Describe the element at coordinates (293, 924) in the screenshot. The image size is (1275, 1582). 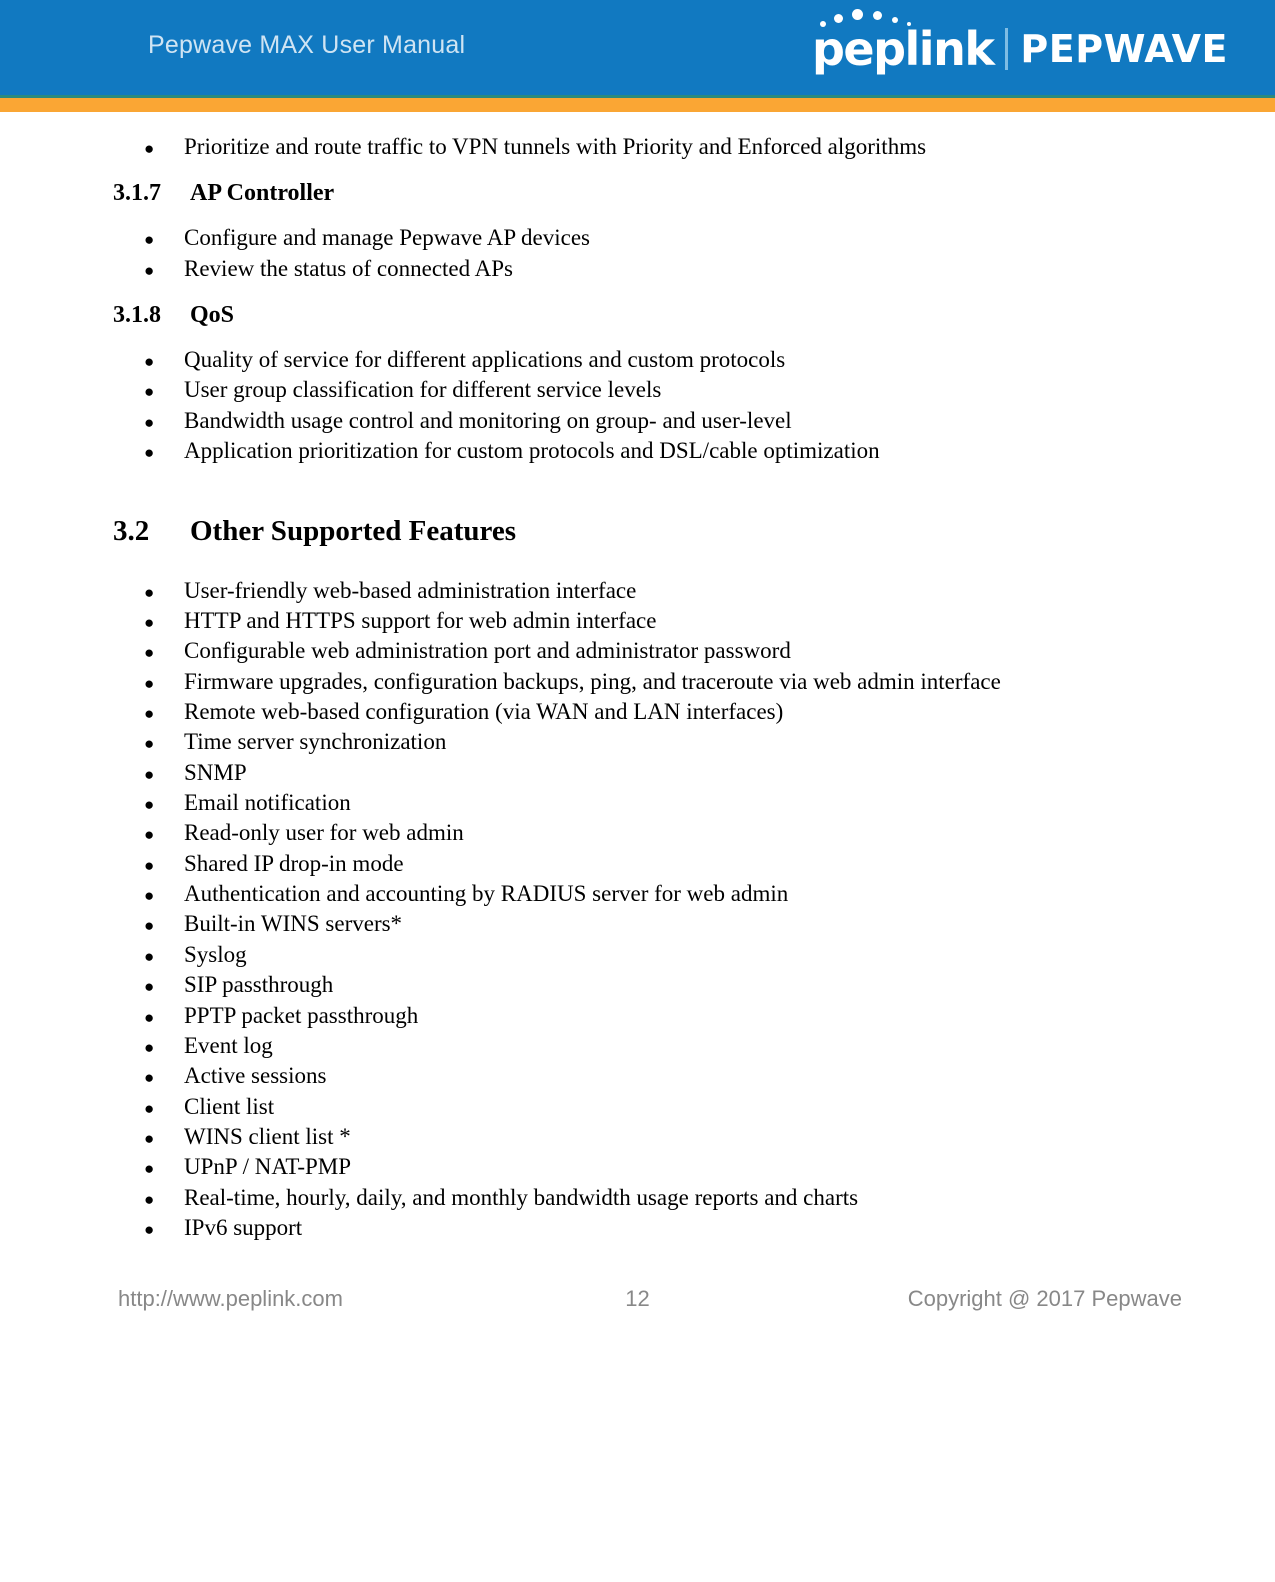
I see `list-item-label: Built-in WINS servers*` at that location.